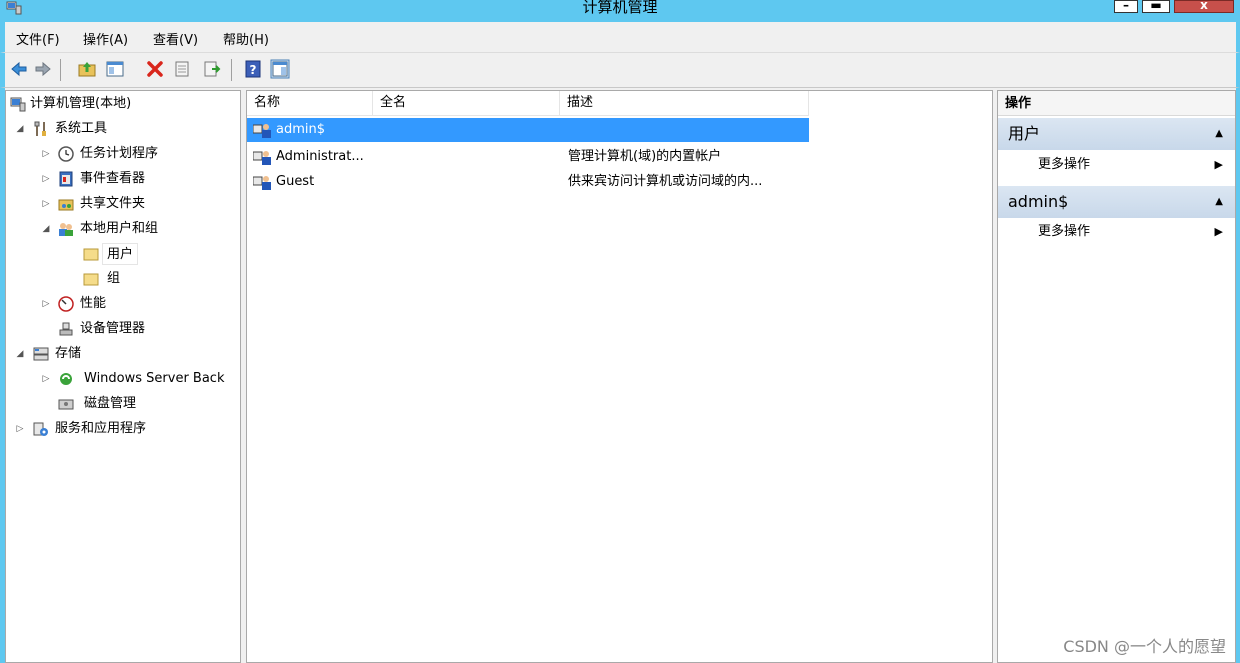 The image size is (1240, 663). Describe the element at coordinates (528, 130) in the screenshot. I see `list-row-admin: admin$` at that location.